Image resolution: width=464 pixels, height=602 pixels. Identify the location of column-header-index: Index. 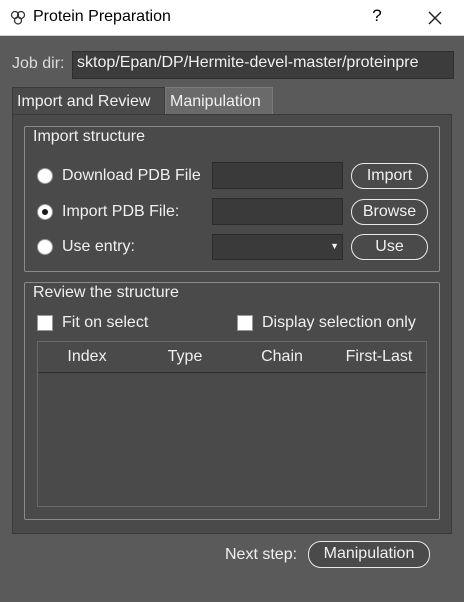
(87, 357).